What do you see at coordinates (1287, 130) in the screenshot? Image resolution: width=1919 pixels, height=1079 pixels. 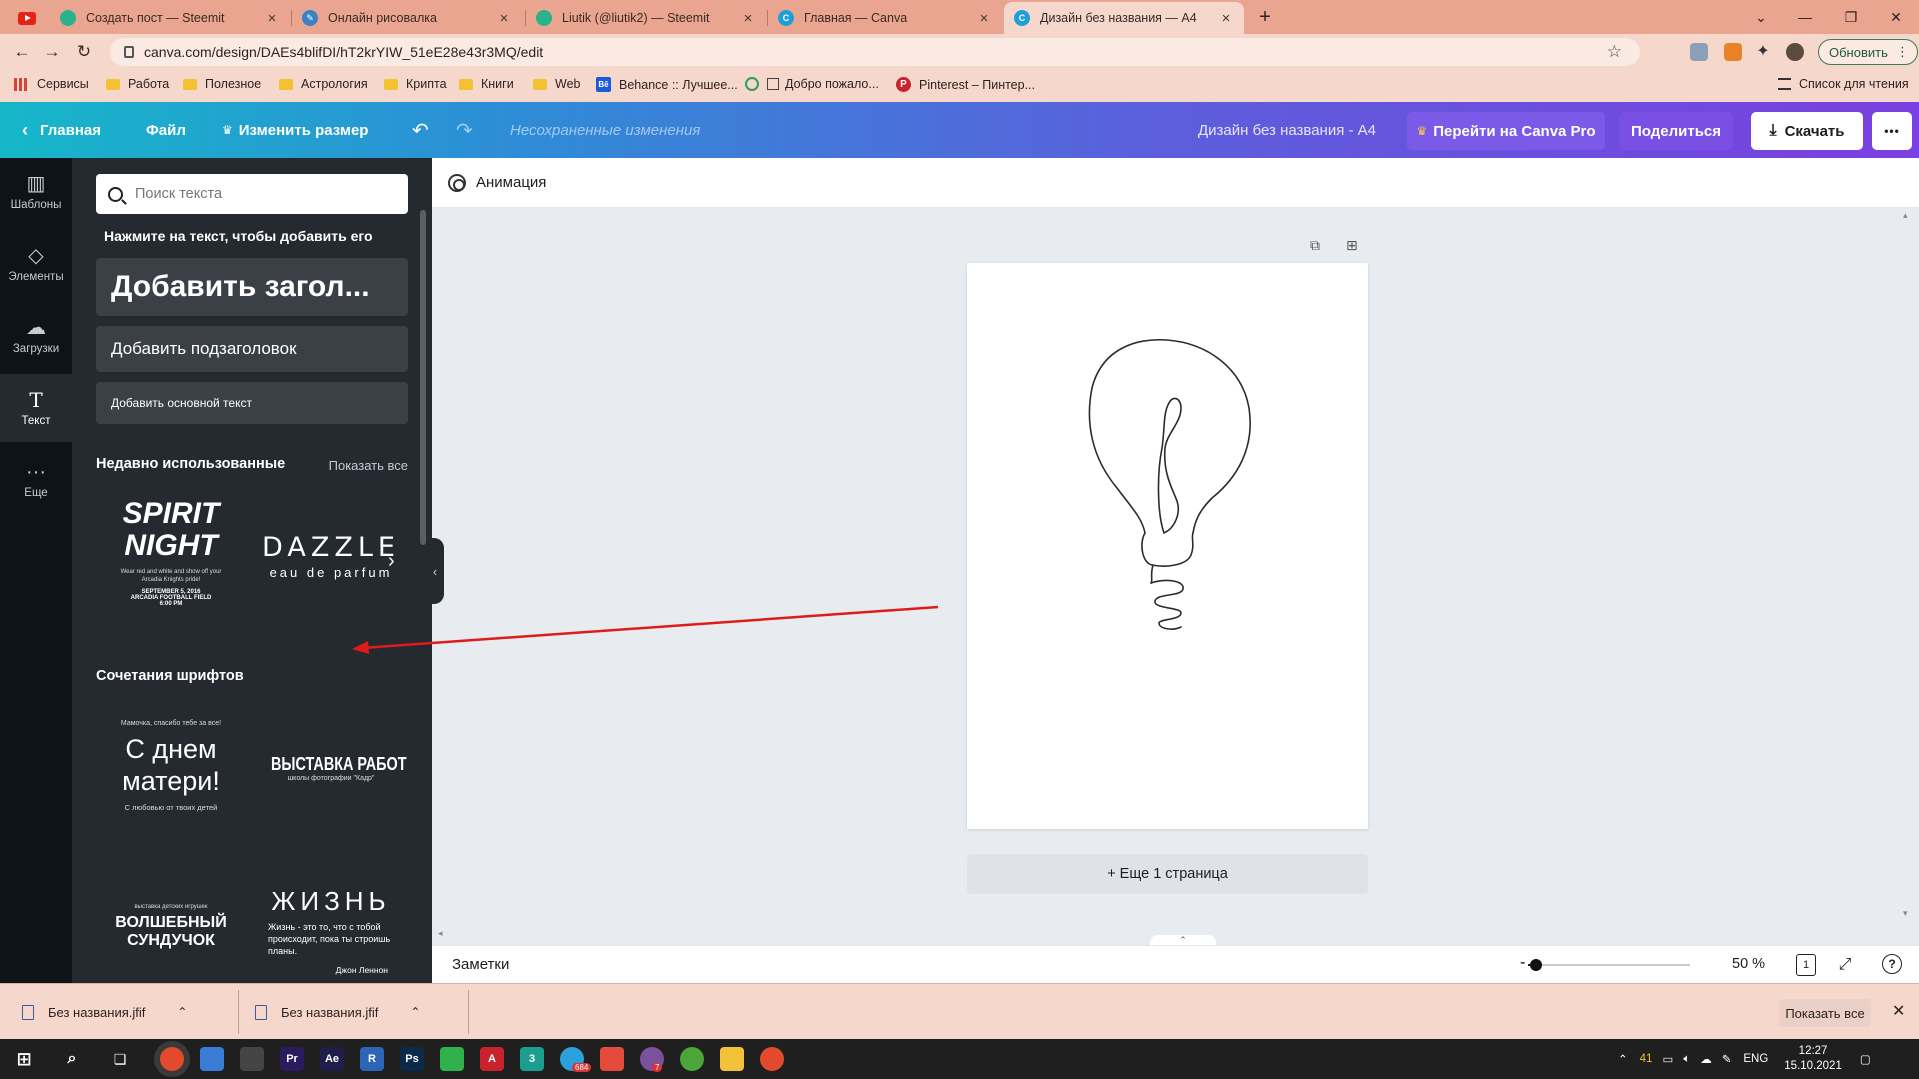 I see `design-title: Дизайн без названия - A4` at bounding box center [1287, 130].